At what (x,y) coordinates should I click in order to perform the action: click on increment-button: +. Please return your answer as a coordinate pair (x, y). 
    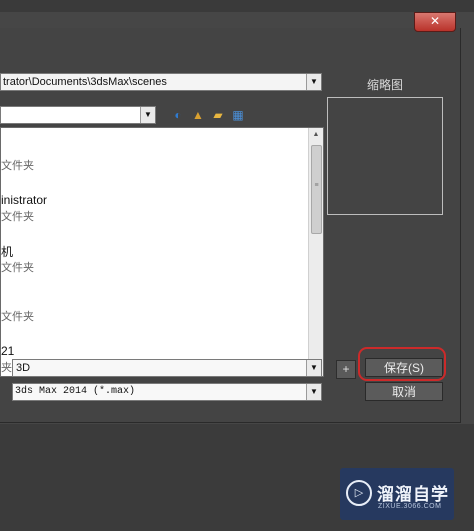
    Looking at the image, I should click on (346, 369).